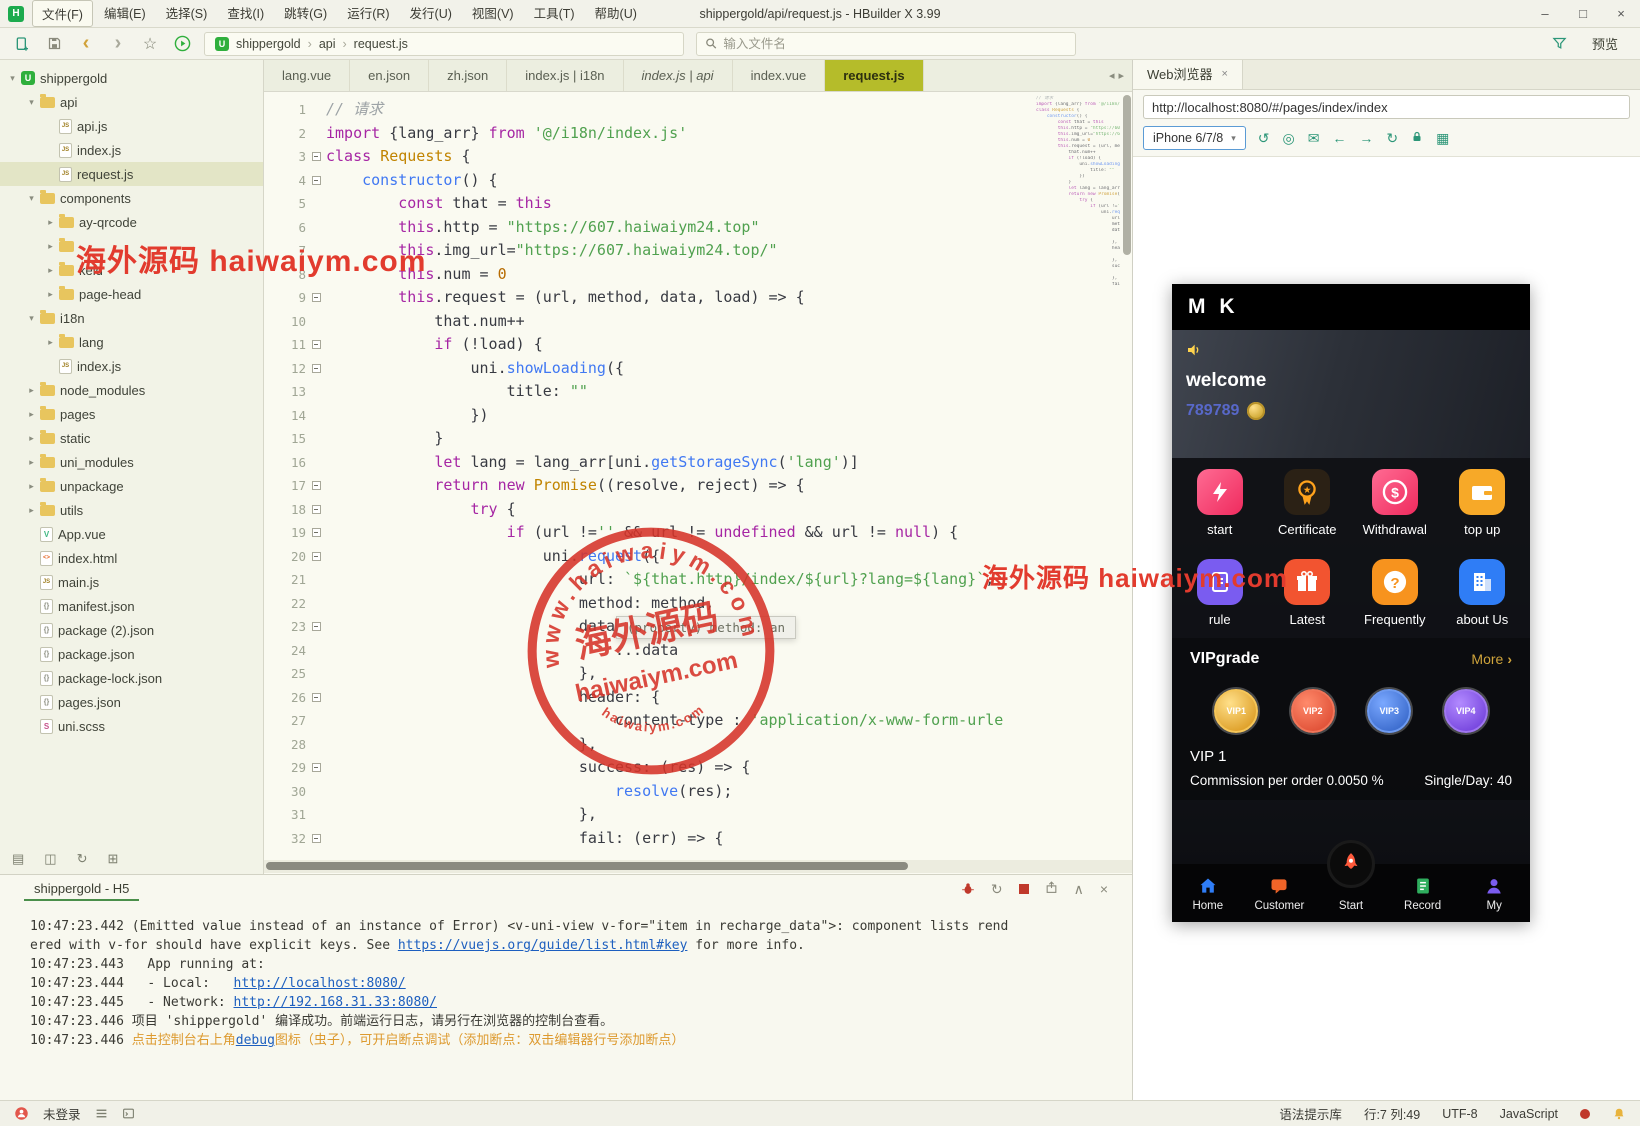 The width and height of the screenshot is (1640, 1126). I want to click on rotate-device-icon: ↺, so click(1264, 138).